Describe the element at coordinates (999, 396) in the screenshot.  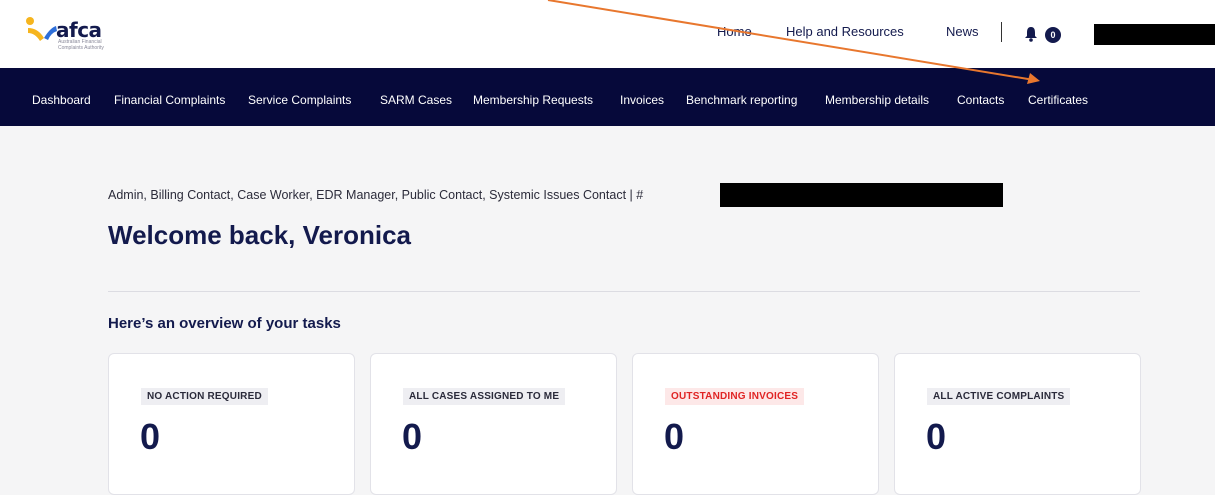
I see `task-card-label: ALL ACTIVE COMPLAINTS` at that location.